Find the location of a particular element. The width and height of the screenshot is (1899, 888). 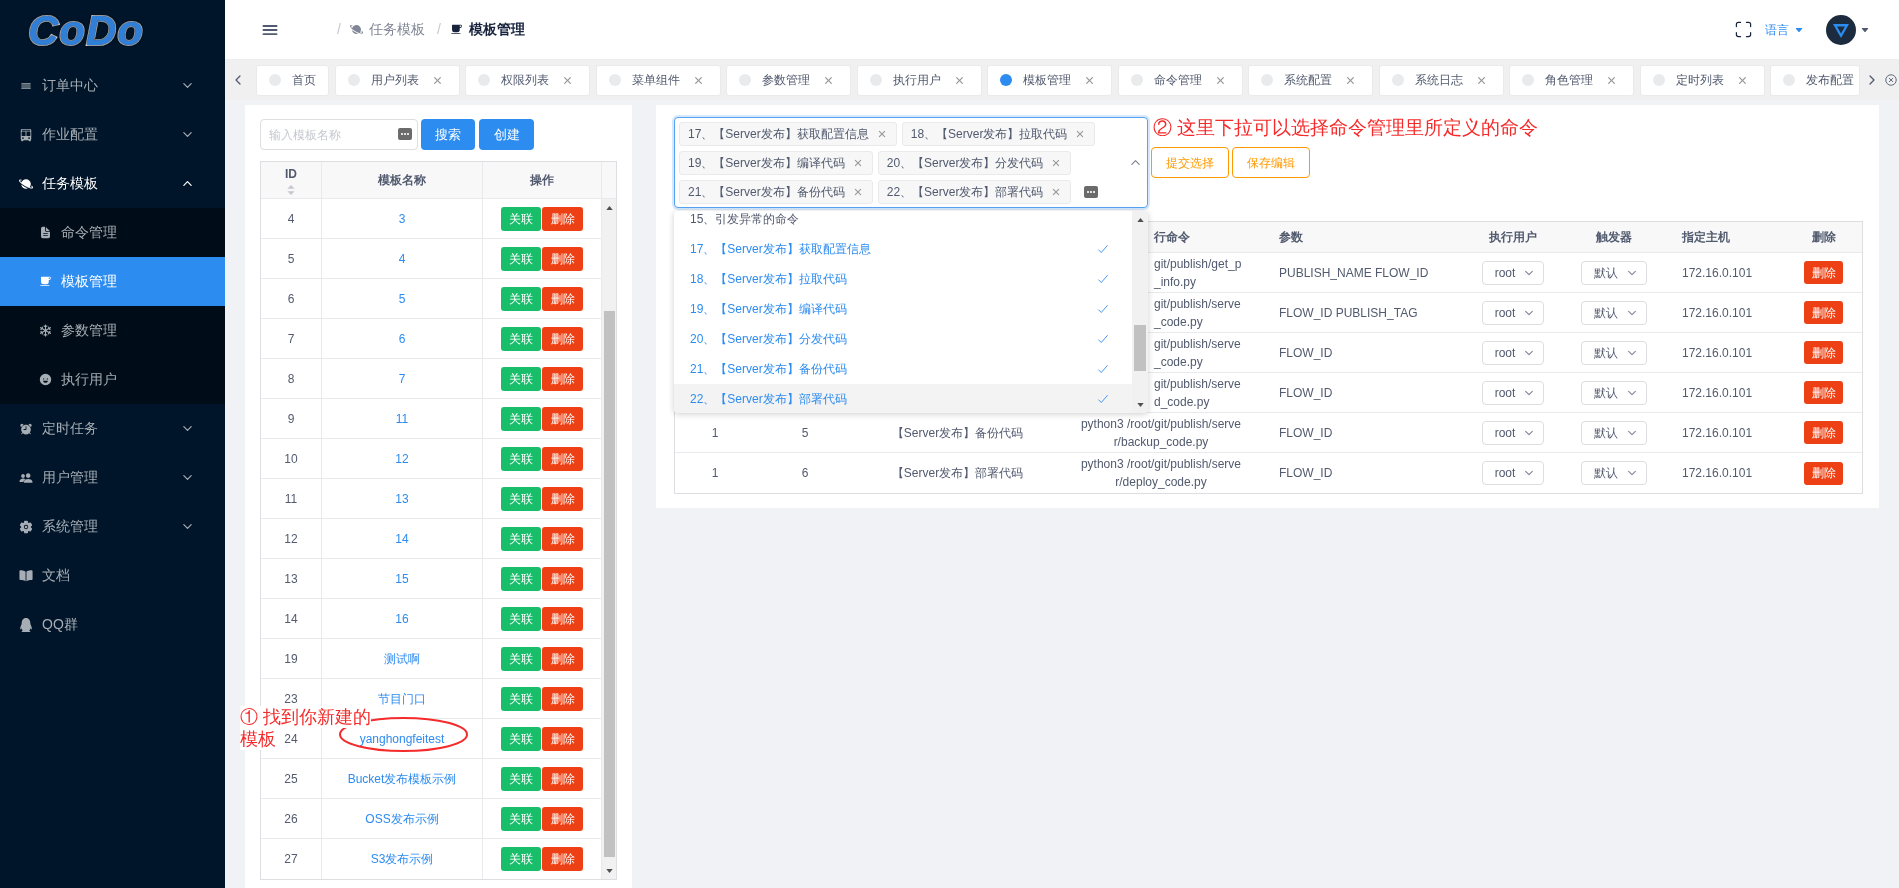

sidebar-submenu-item: 执行用户 is located at coordinates (112, 379).